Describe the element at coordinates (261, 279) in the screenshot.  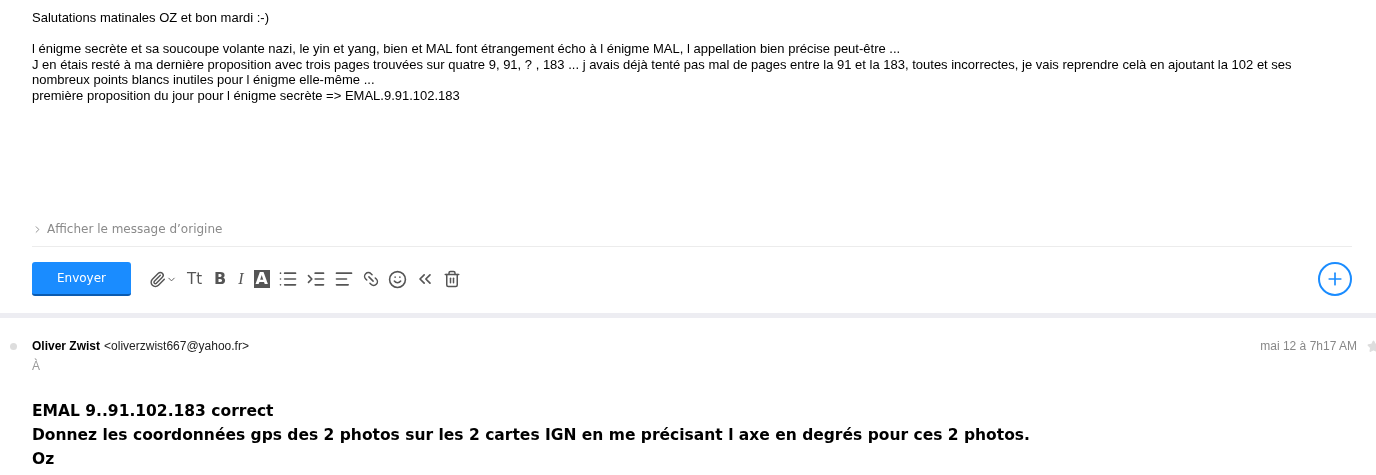
I see `highlight-tool: A` at that location.